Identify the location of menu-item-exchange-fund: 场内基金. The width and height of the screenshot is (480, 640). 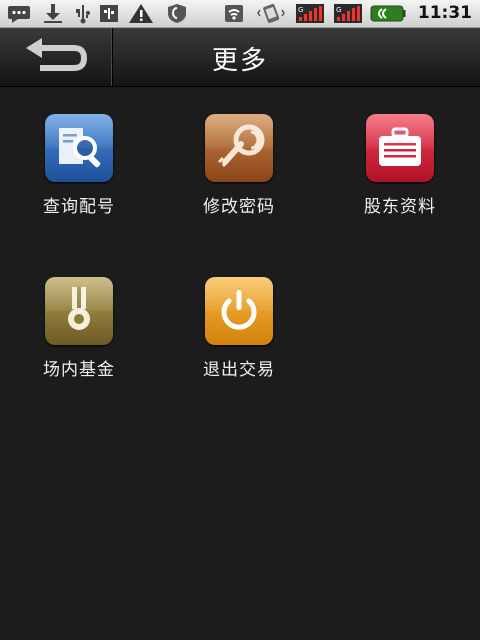
(79, 328).